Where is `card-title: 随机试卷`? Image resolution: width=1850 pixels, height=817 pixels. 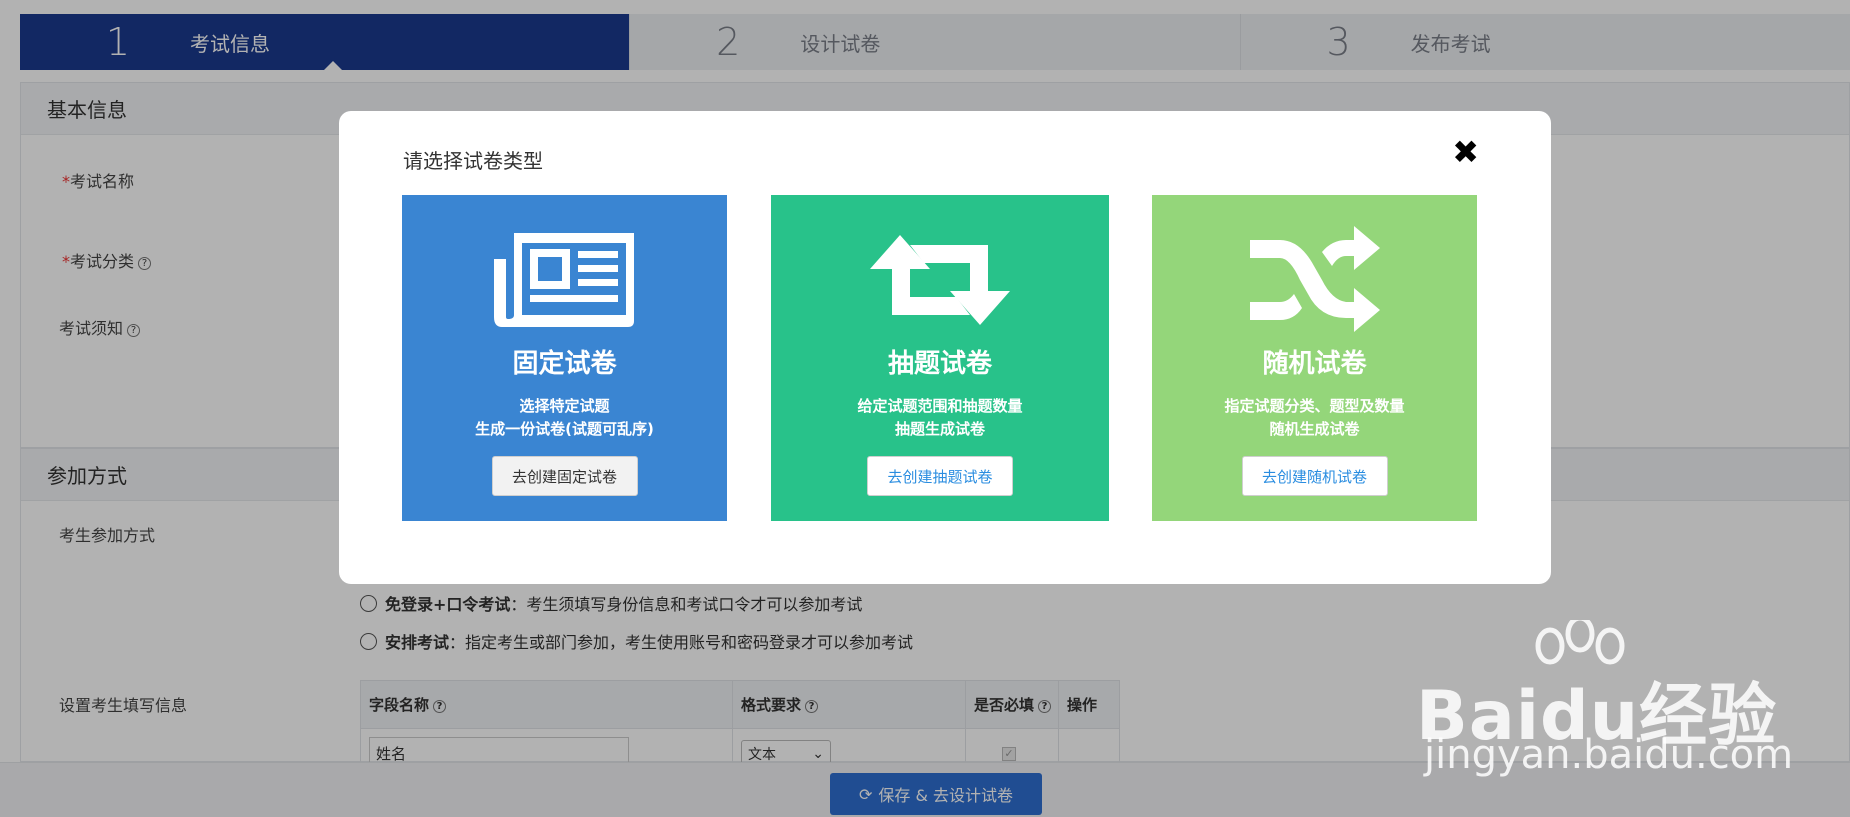
card-title: 随机试卷 is located at coordinates (1314, 364).